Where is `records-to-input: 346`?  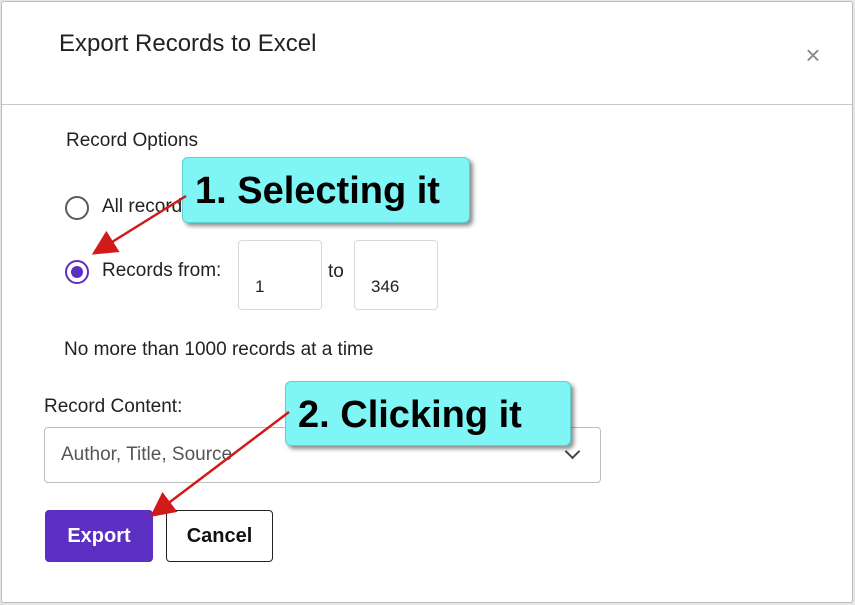
records-to-input: 346 is located at coordinates (396, 275).